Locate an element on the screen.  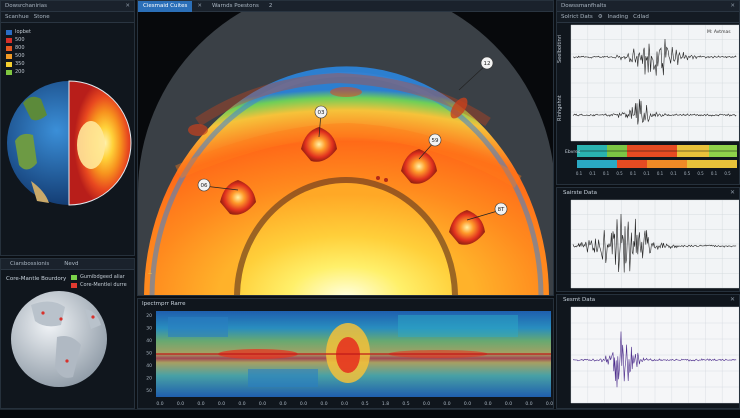
seismogram-title: Dowssmanfhalts is located at coordinates (584, 6).